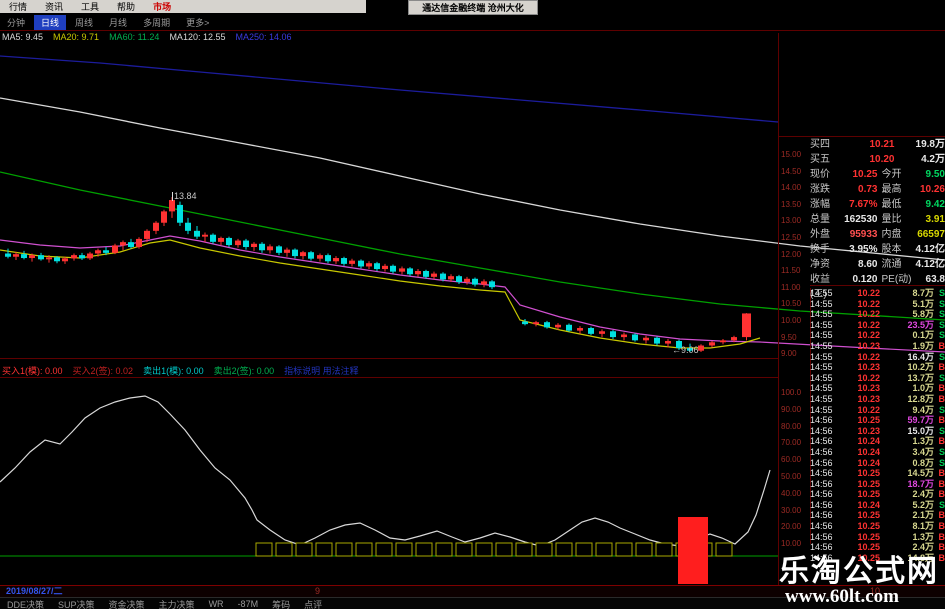 This screenshot has width=945, height=609. What do you see at coordinates (32, 371) in the screenshot?
I see `indicator-param: 买入1(模): 0.00` at bounding box center [32, 371].